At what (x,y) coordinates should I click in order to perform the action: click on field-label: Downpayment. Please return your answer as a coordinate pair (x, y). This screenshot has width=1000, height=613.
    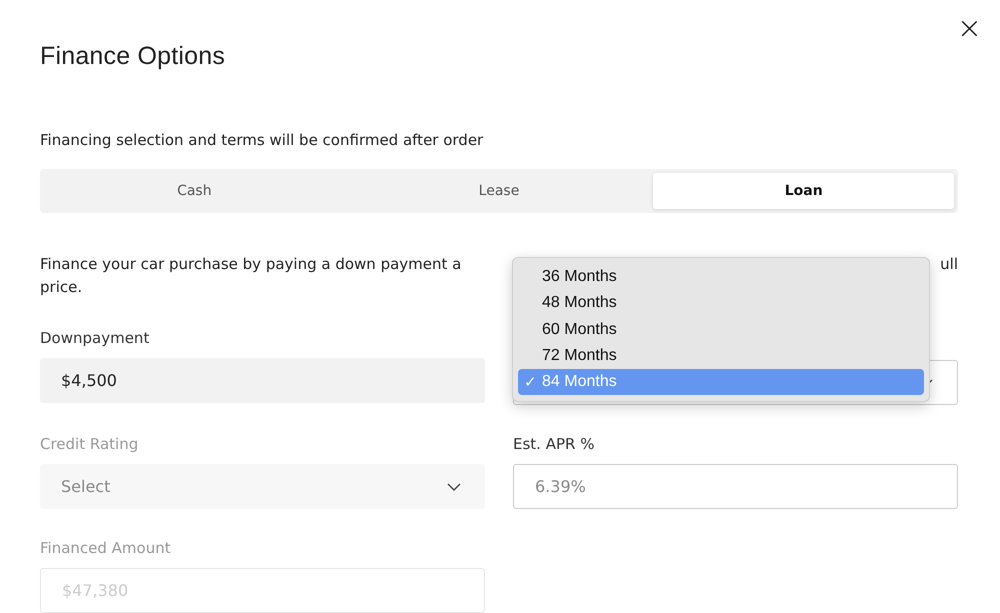
    Looking at the image, I should click on (95, 338).